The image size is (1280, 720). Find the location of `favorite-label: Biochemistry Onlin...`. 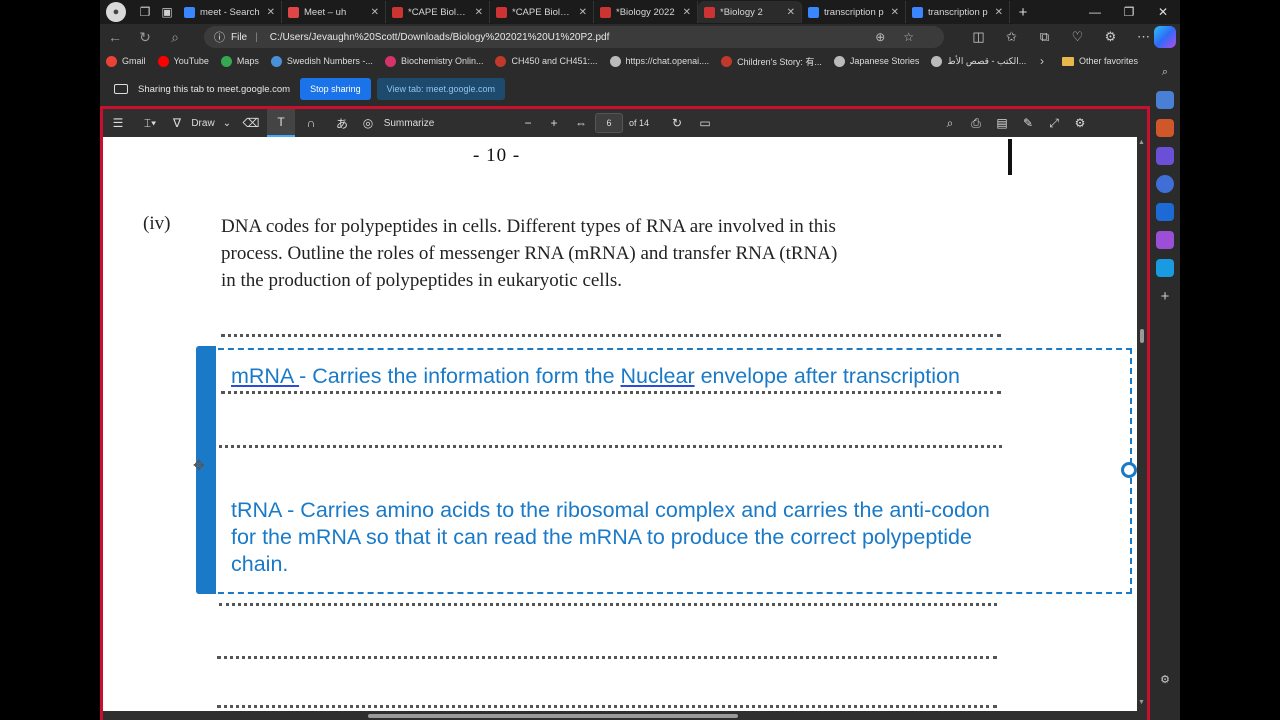

favorite-label: Biochemistry Onlin... is located at coordinates (442, 61).